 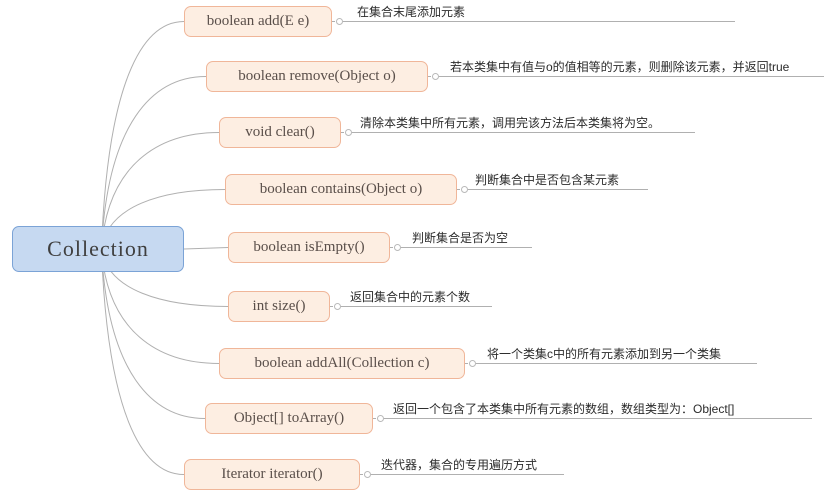 I want to click on method-description: 判断集合中是否包含某元素, so click(x=547, y=179).